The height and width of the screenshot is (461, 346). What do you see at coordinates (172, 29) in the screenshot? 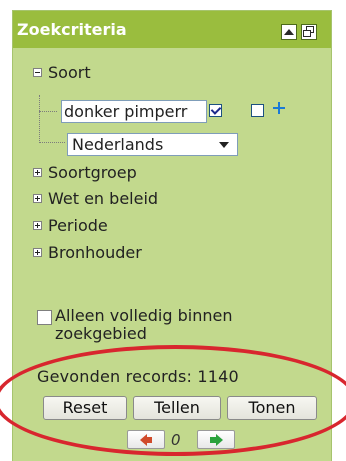
I see `panel-header: Zoekcriteria` at bounding box center [172, 29].